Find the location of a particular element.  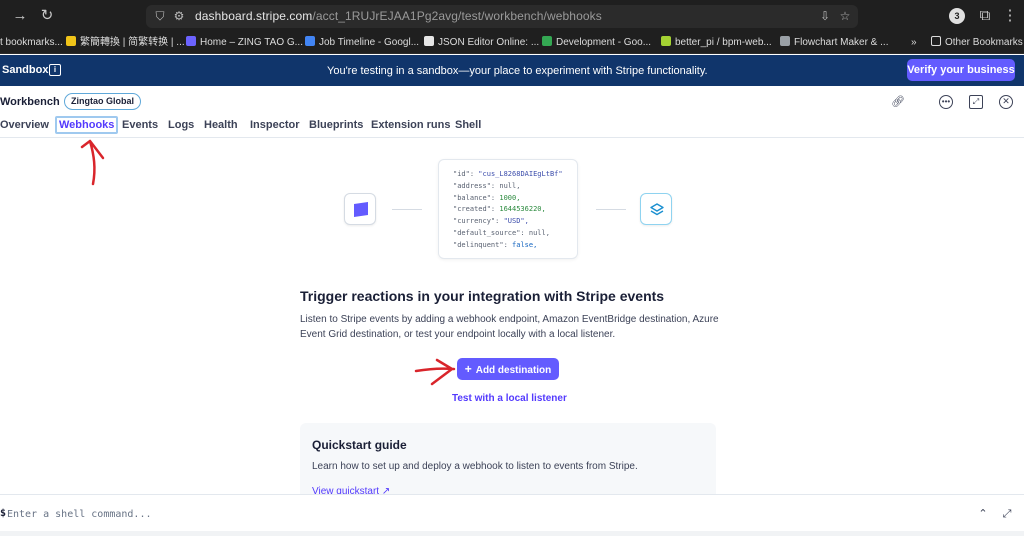

annotation-arrow-up is located at coordinates (92, 162).